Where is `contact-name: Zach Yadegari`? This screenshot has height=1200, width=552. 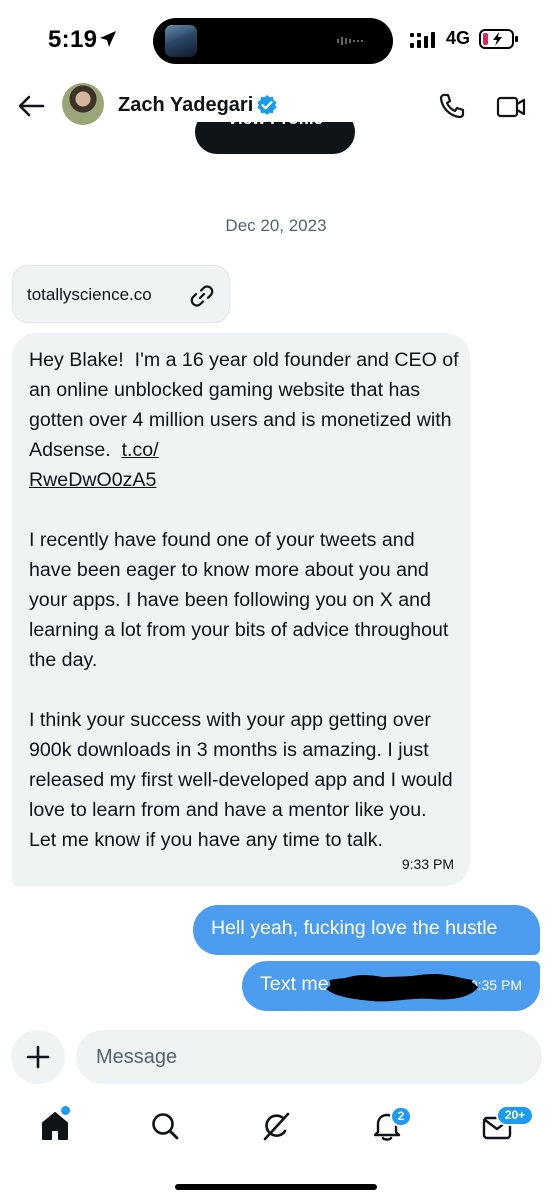
contact-name: Zach Yadegari is located at coordinates (185, 105).